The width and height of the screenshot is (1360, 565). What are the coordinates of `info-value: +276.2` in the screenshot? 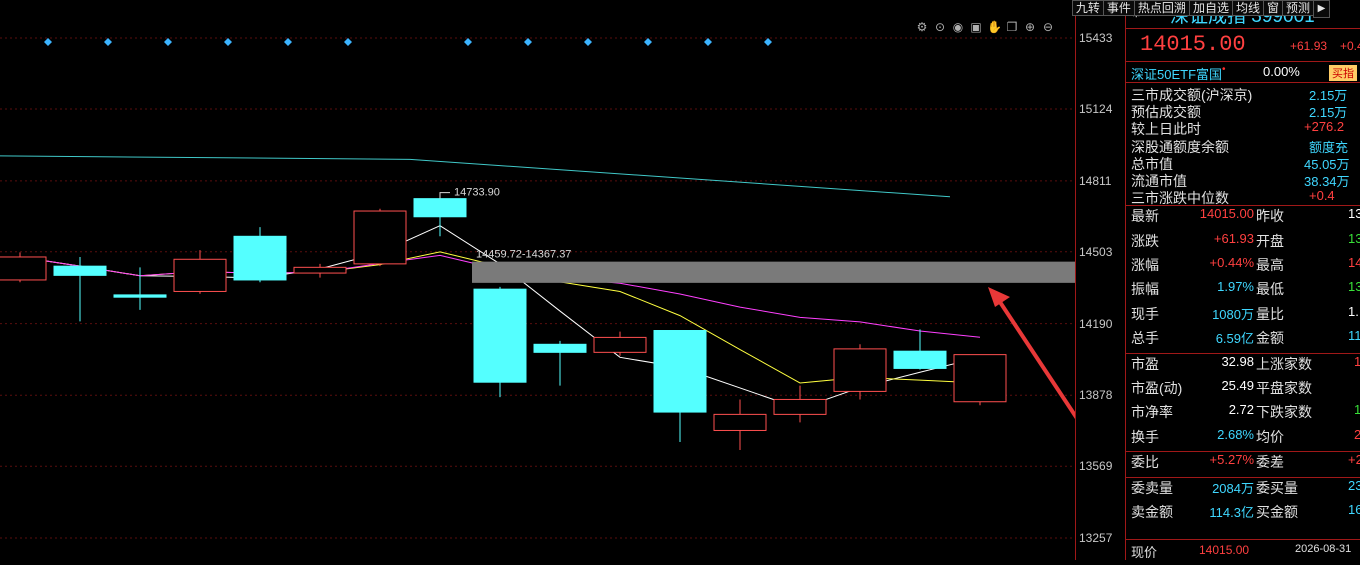 It's located at (1324, 127).